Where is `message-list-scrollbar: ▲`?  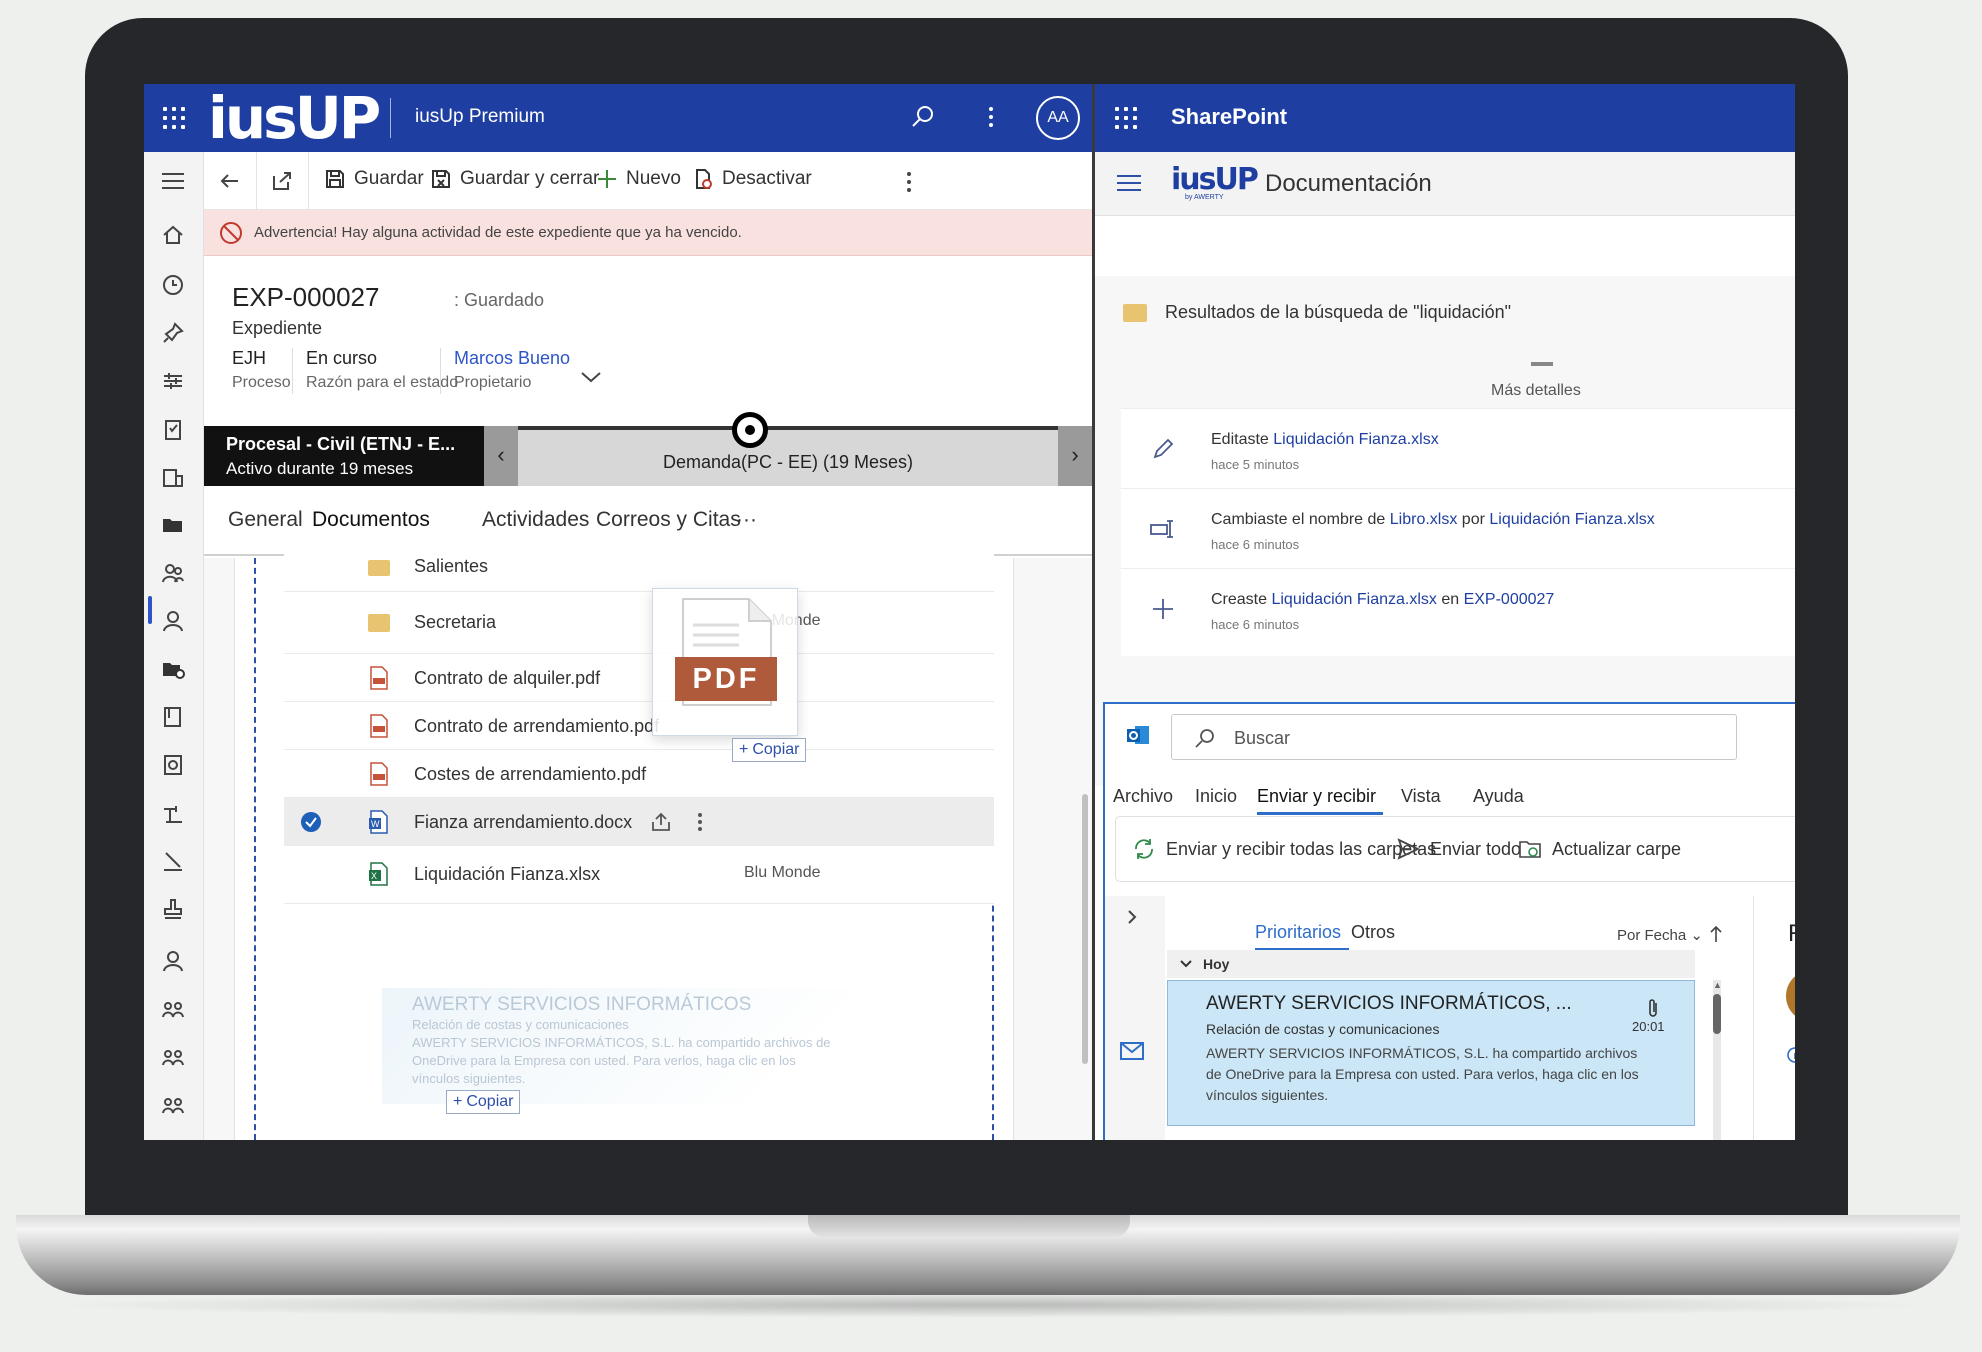 message-list-scrollbar: ▲ is located at coordinates (1717, 1060).